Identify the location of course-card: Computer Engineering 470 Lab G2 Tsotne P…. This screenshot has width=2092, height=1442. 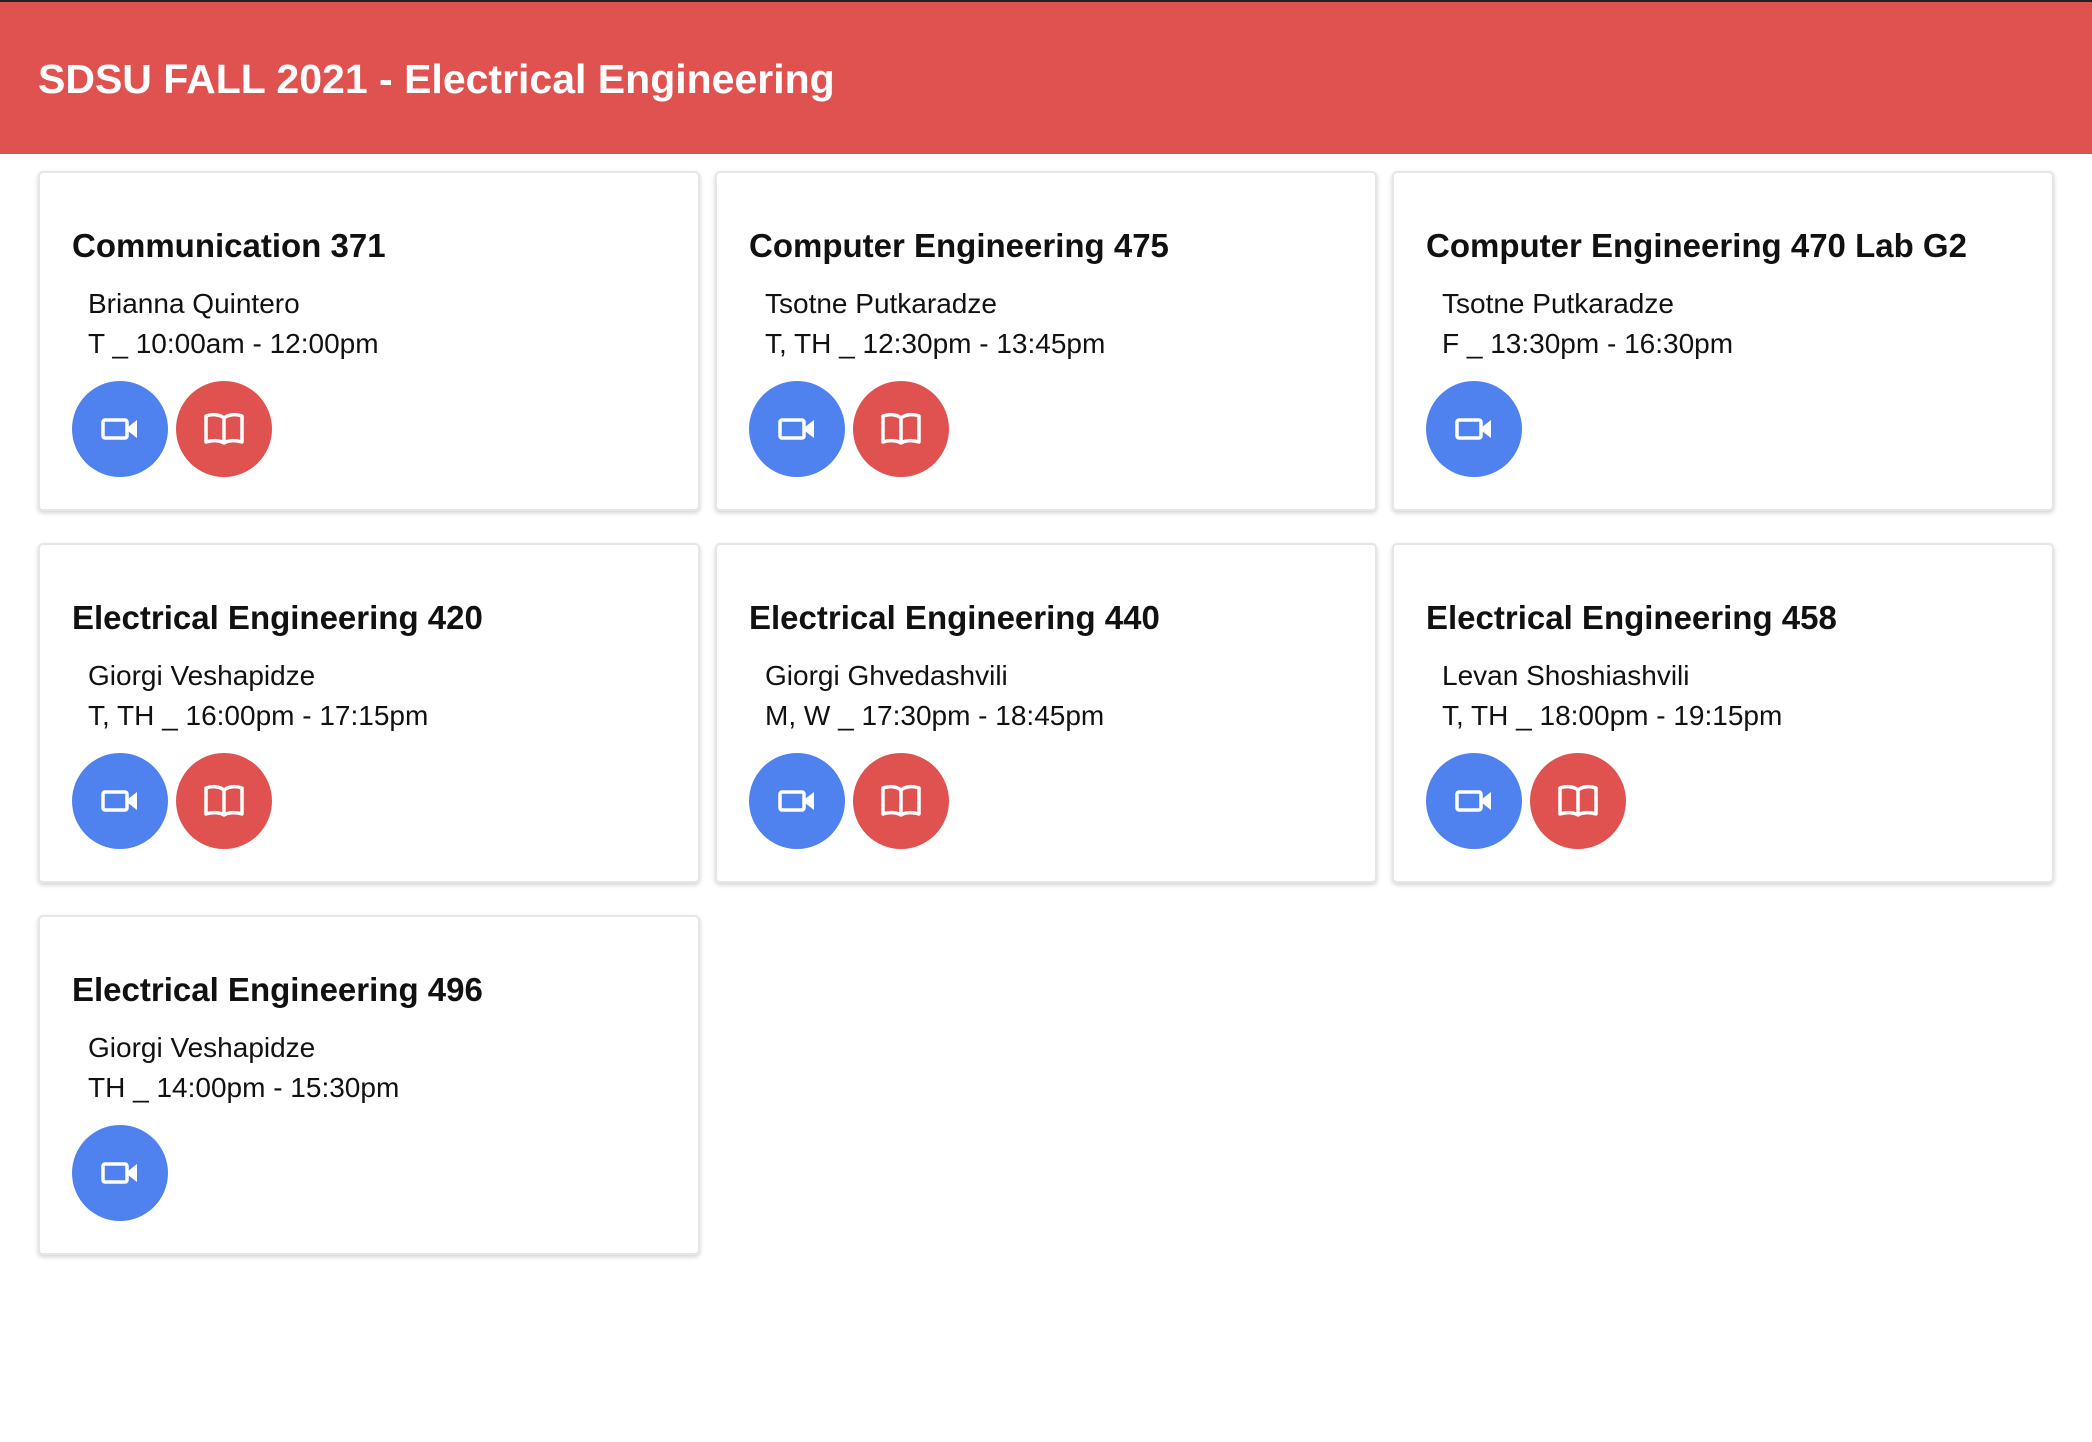
(1723, 341).